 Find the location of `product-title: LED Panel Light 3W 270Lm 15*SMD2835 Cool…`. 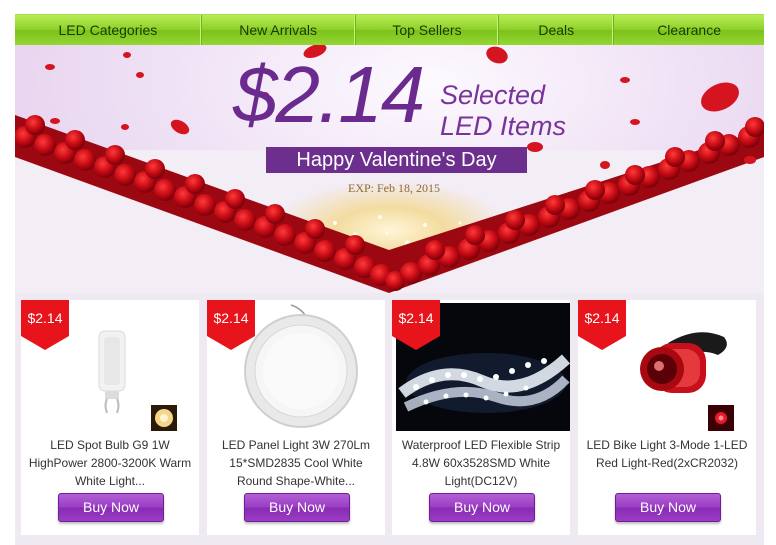

product-title: LED Panel Light 3W 270Lm 15*SMD2835 Cool… is located at coordinates (296, 463).